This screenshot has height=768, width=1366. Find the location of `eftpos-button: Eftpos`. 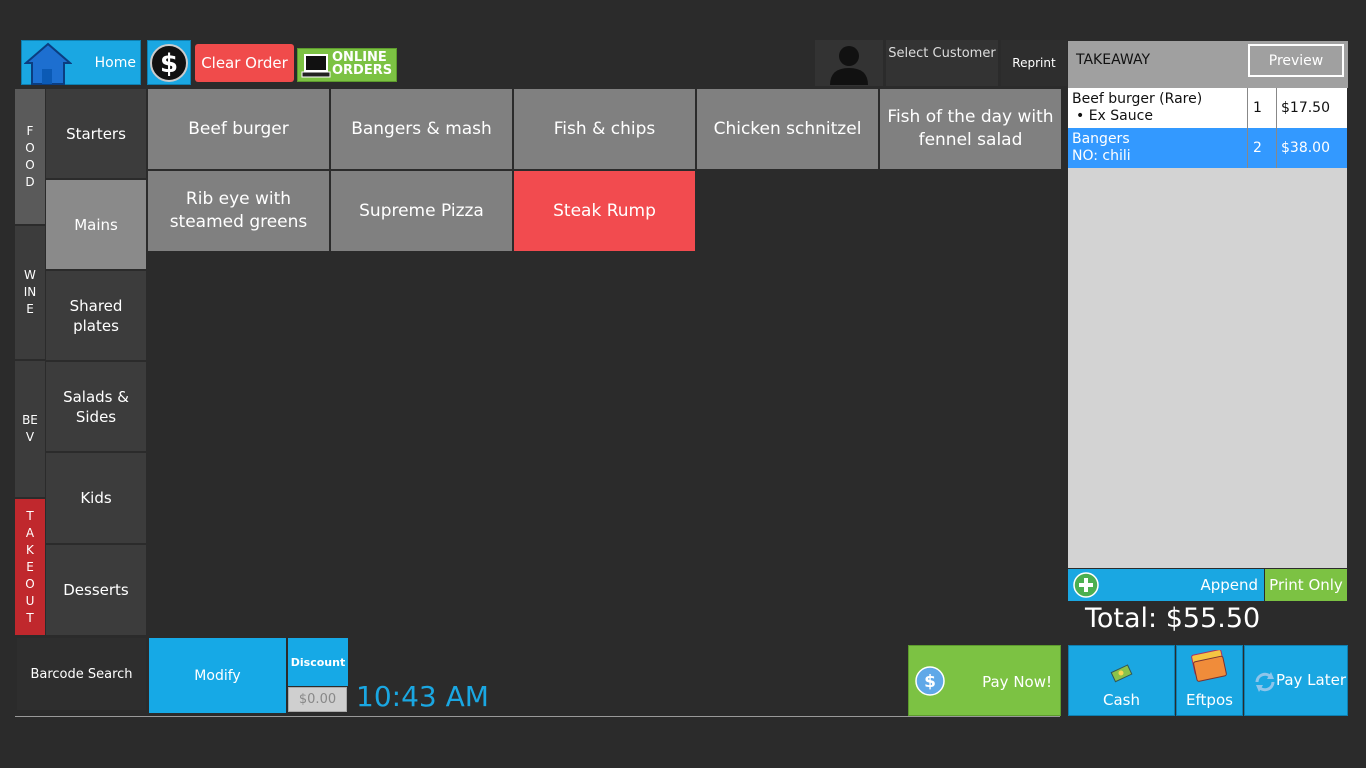

eftpos-button: Eftpos is located at coordinates (1209, 680).